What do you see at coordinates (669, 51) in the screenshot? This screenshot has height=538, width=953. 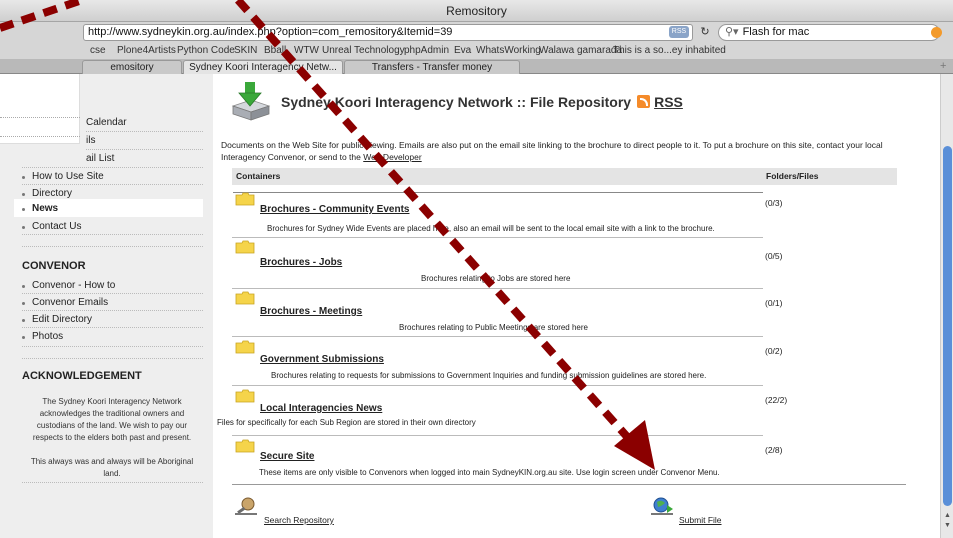 I see `bookmark-item: This is a so...ey inhabited` at bounding box center [669, 51].